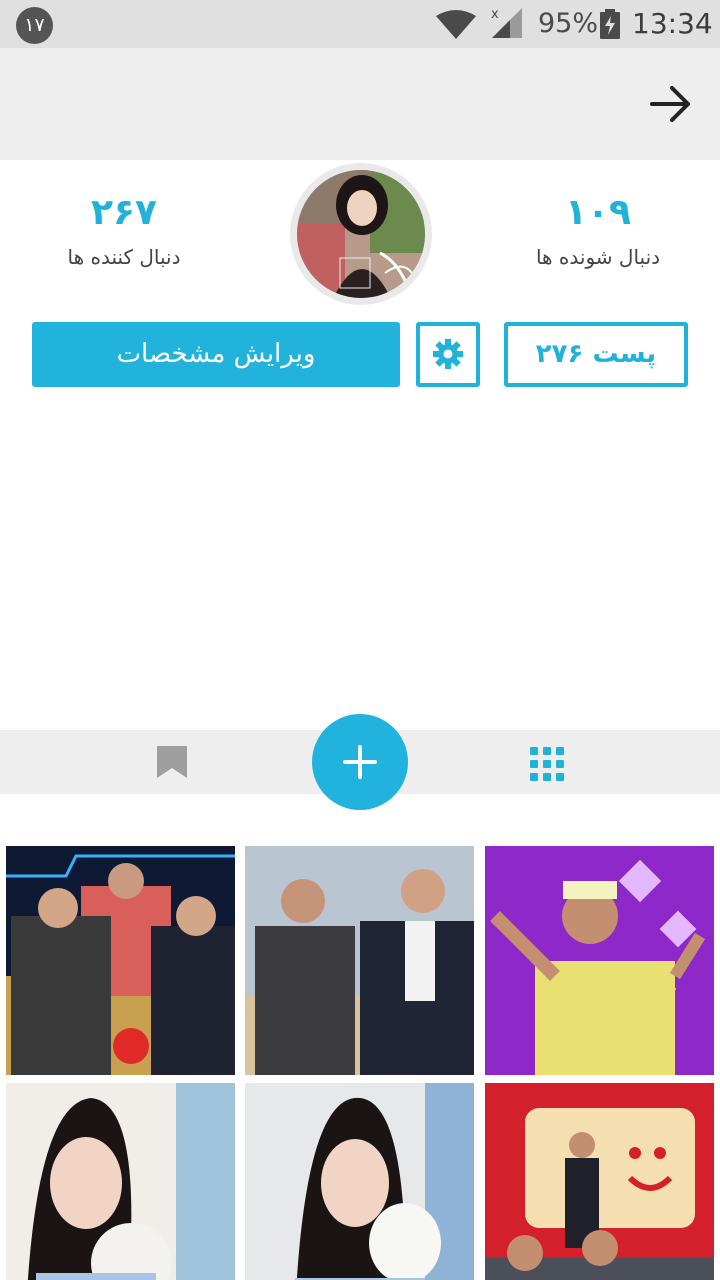 This screenshot has height=1280, width=720. Describe the element at coordinates (506, 22) in the screenshot. I see `signal-icon: x` at that location.